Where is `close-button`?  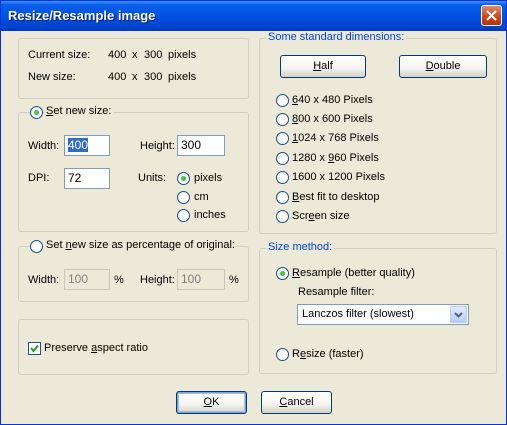 close-button is located at coordinates (491, 15).